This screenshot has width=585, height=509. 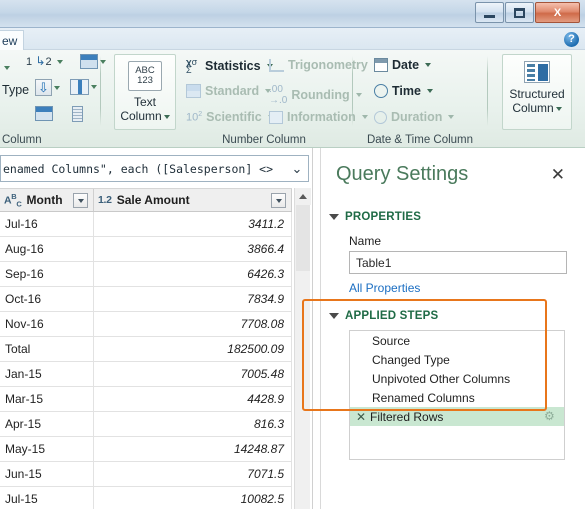 I want to click on table-row: Jun-15 7071.5, so click(x=146, y=474).